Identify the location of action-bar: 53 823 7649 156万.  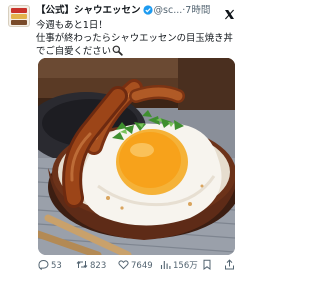
(138, 266).